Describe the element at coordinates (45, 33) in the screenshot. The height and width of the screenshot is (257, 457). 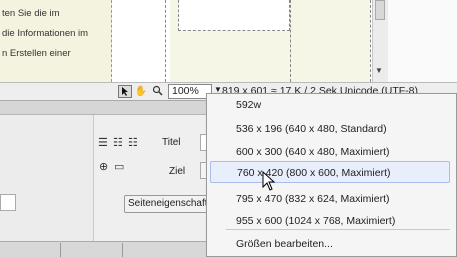
I see `document-text-line: die Informationen im` at that location.